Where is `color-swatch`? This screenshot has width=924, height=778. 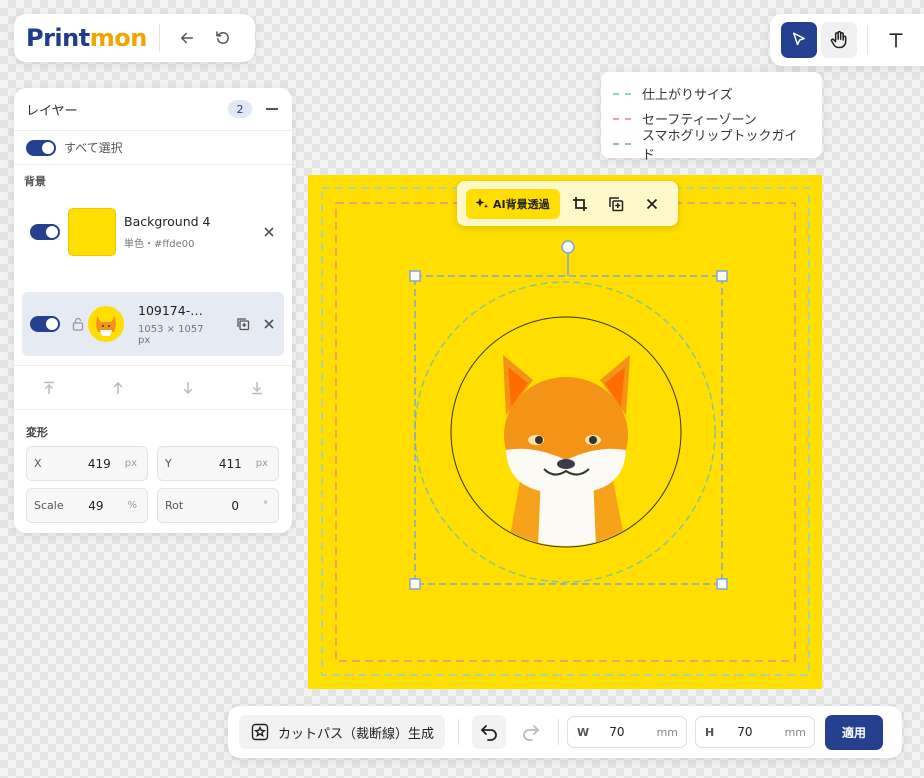 color-swatch is located at coordinates (92, 232).